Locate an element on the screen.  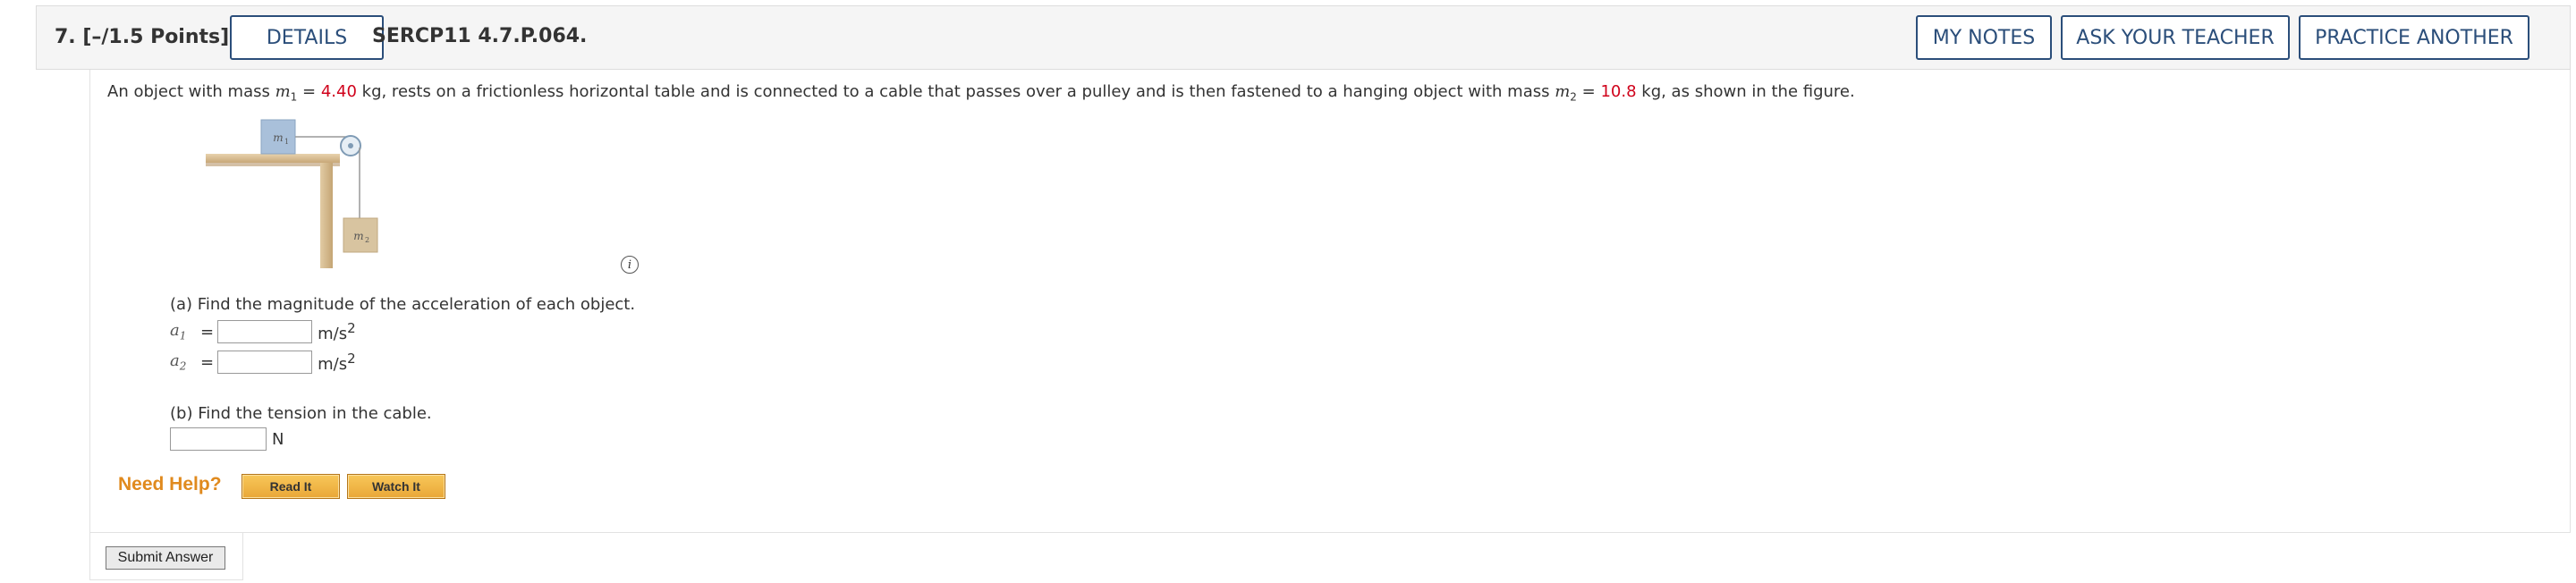
a1-answer-row: a1 = m/s2 is located at coordinates (263, 331).